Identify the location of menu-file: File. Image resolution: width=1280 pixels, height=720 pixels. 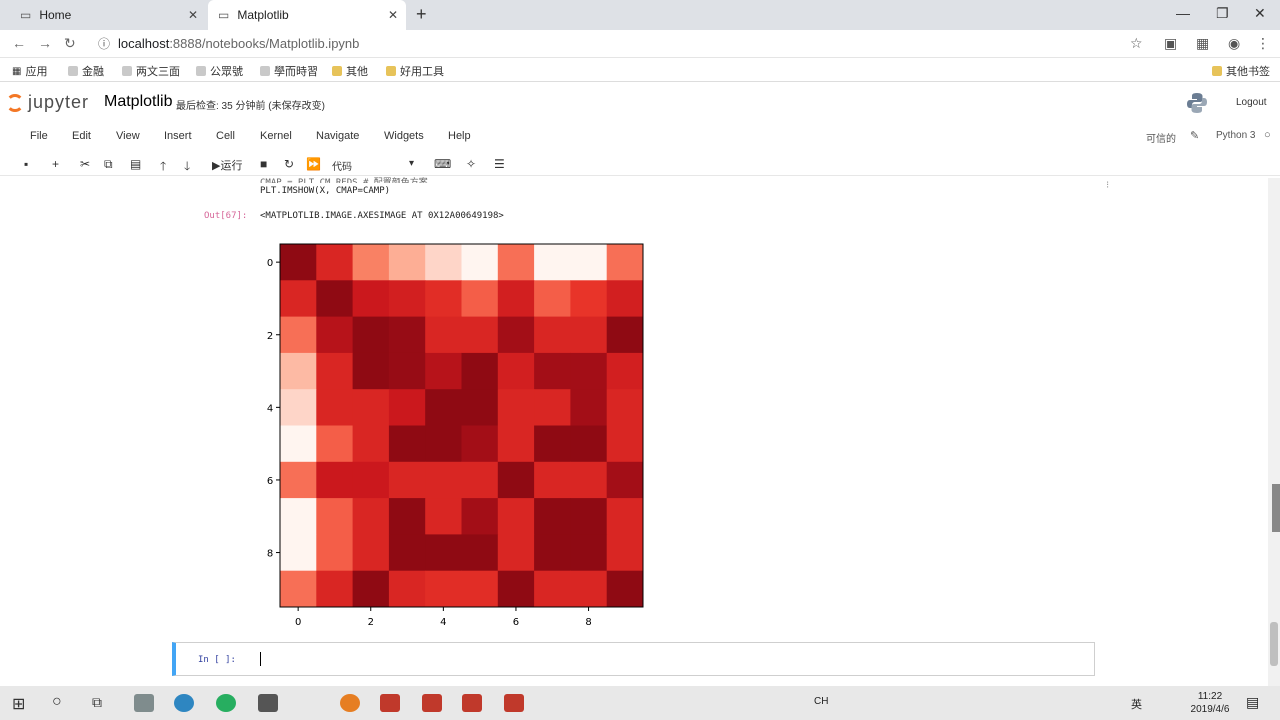
(39, 136).